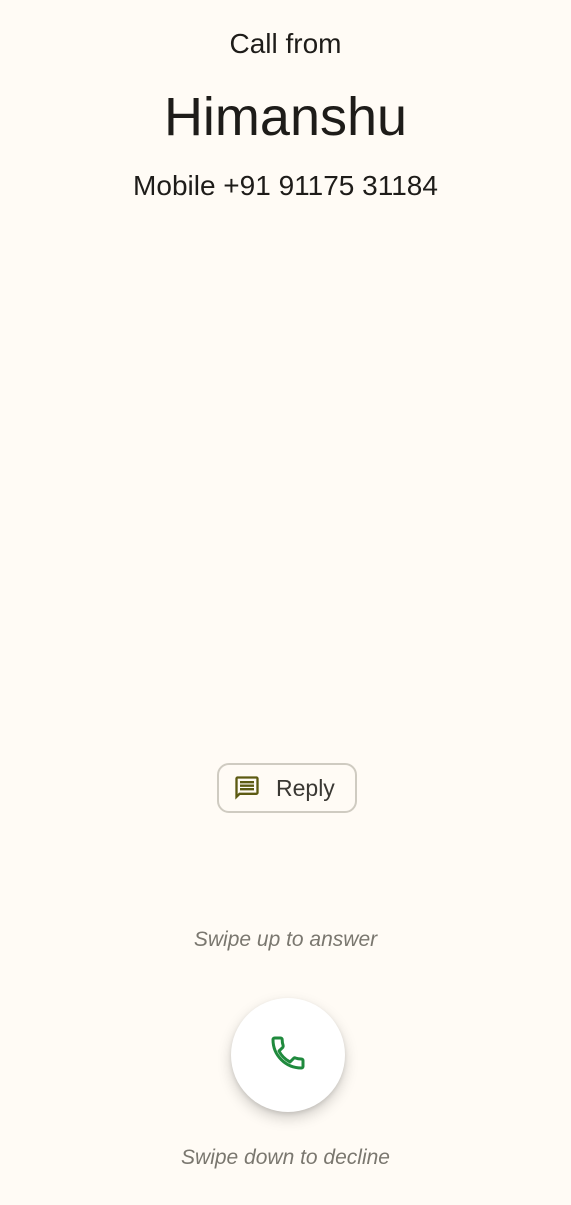 The height and width of the screenshot is (1205, 571). I want to click on reply-label: Reply, so click(305, 787).